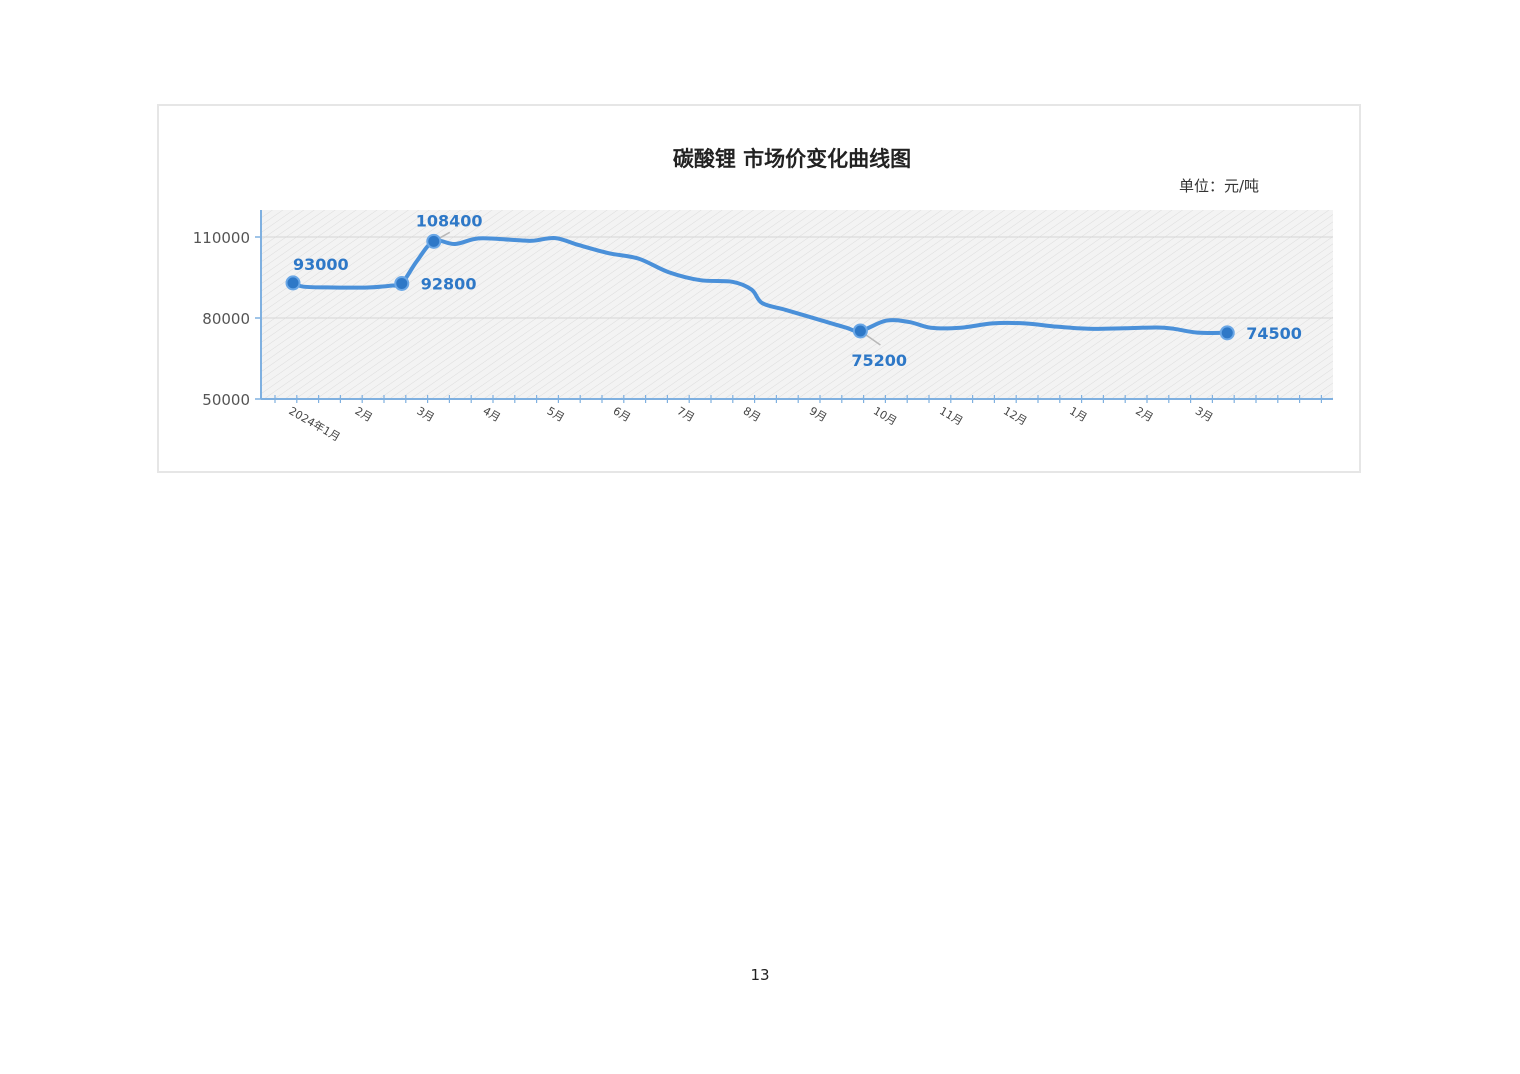 The height and width of the screenshot is (1074, 1520). What do you see at coordinates (797, 304) in the screenshot?
I see `plot-area` at bounding box center [797, 304].